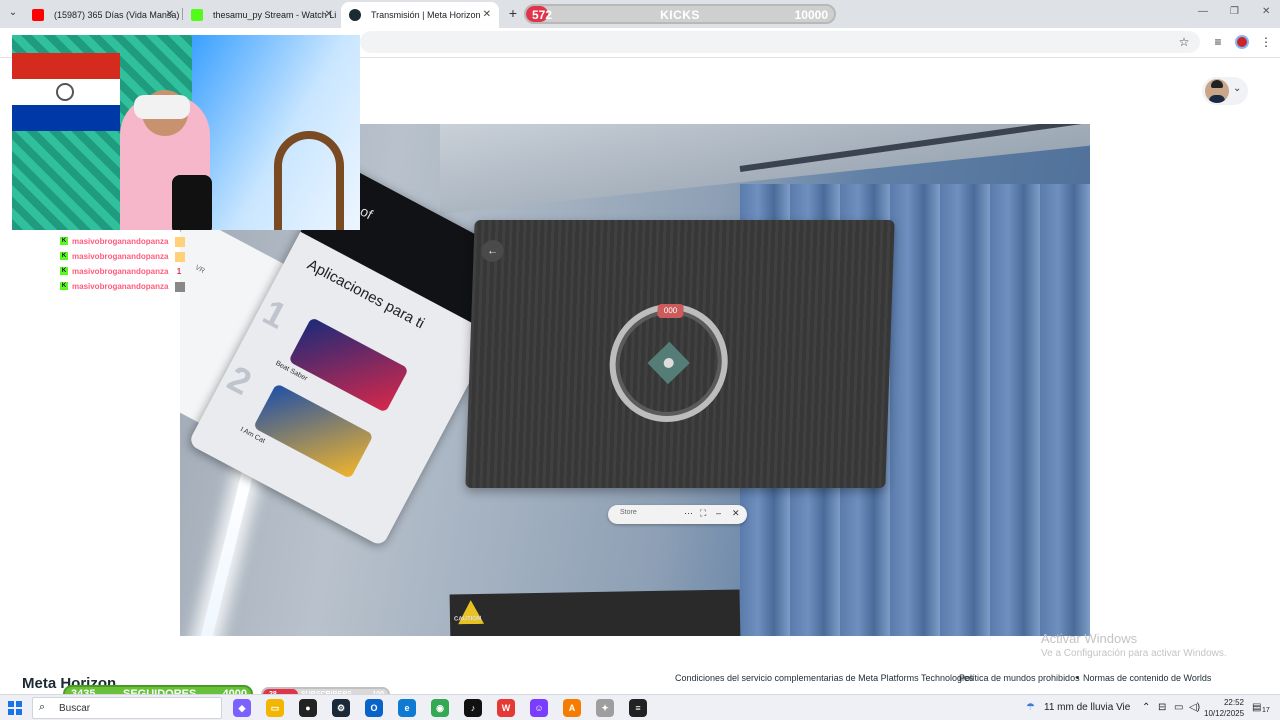 The image size is (1280, 720). Describe the element at coordinates (308, 708) in the screenshot. I see `obs-icon: ●` at that location.